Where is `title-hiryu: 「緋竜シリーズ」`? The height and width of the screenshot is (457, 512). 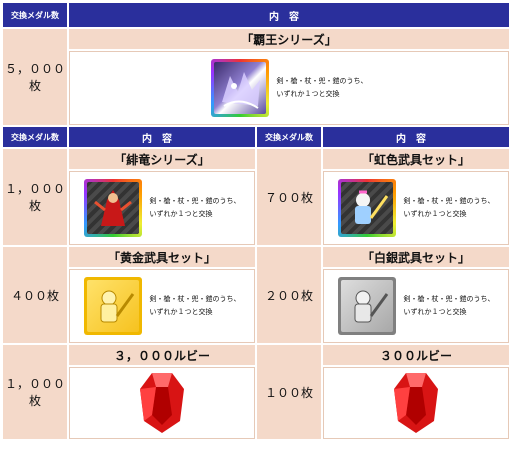
title-hiryu: 「緋竜シリーズ」 is located at coordinates (162, 159).